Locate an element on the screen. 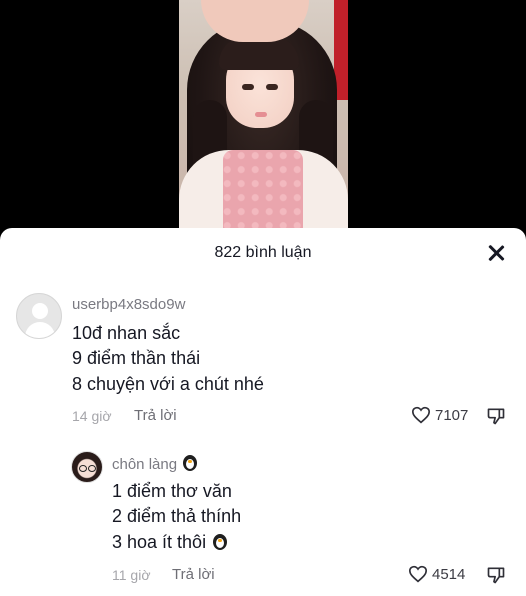  close-icon is located at coordinates (496, 253).